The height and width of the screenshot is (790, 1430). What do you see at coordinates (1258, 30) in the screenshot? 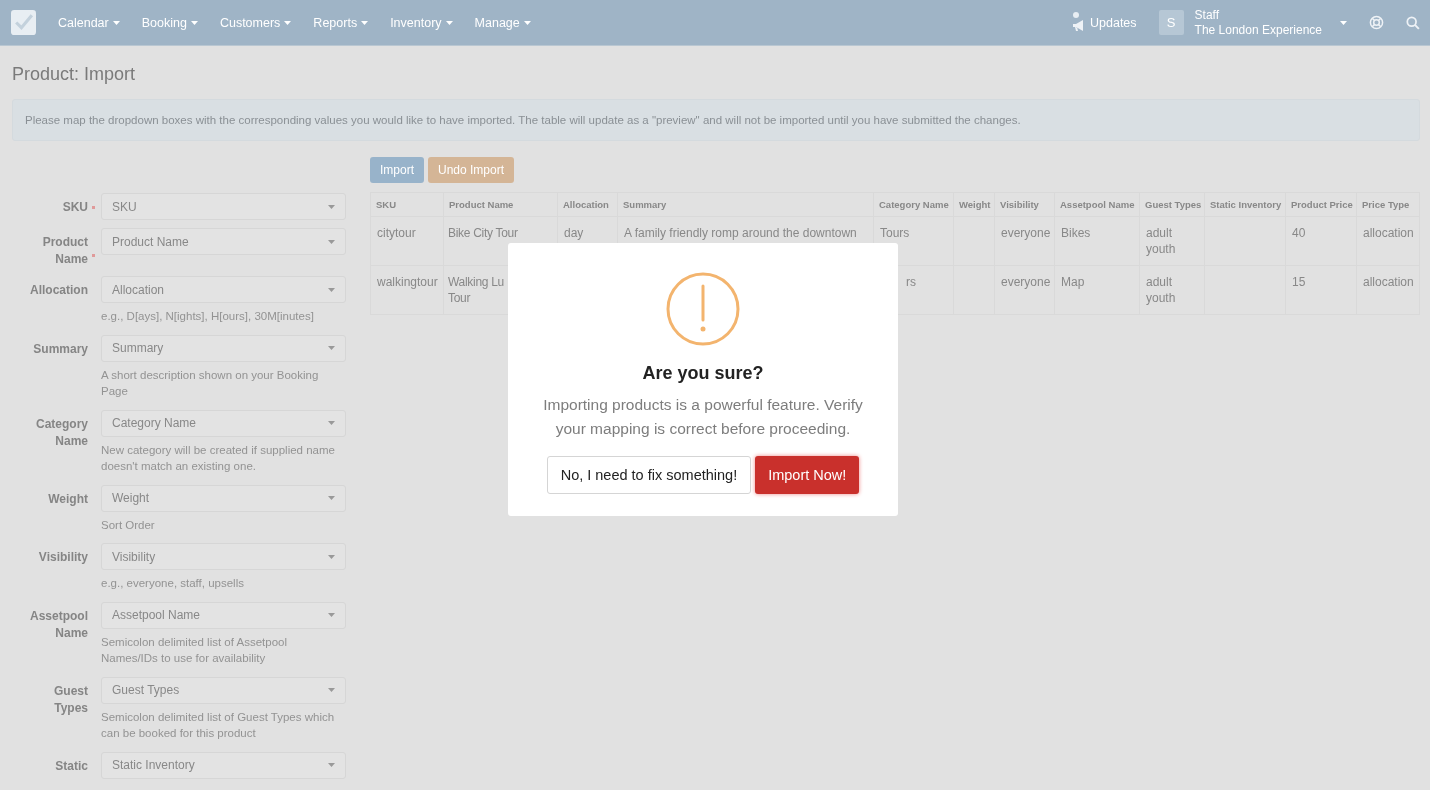
I see `company-name: The London Experience` at bounding box center [1258, 30].